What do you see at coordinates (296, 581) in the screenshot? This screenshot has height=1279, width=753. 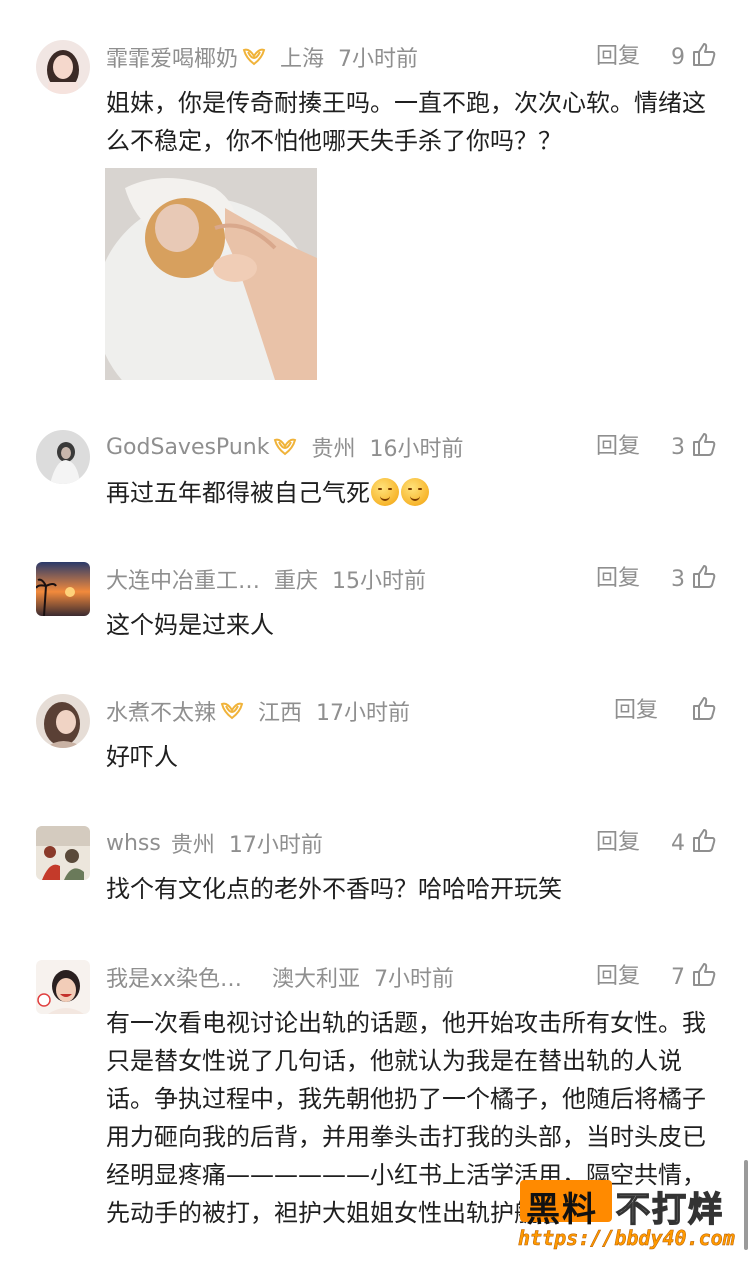 I see `location: 重庆` at bounding box center [296, 581].